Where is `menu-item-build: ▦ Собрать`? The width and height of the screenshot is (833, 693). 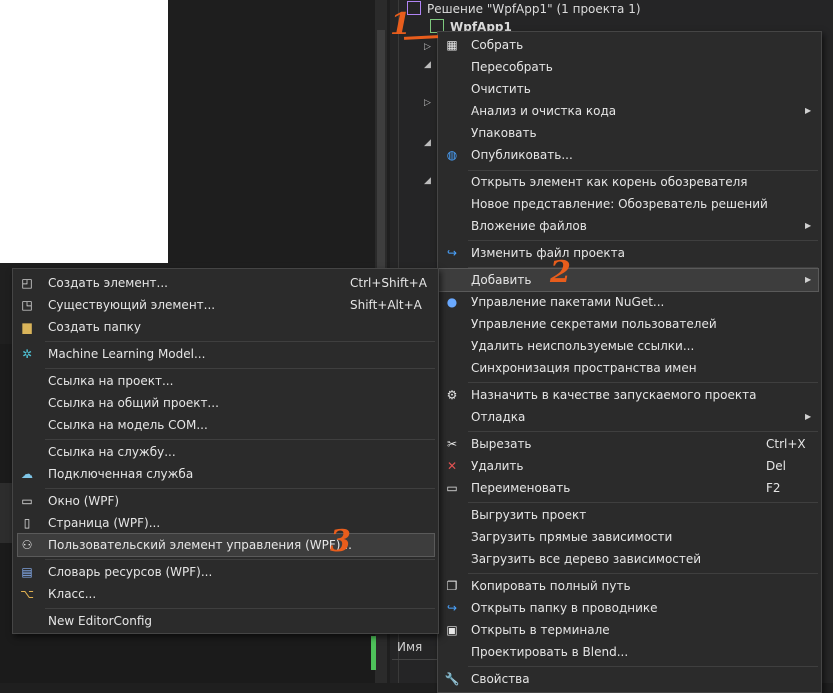
menu-item-build: ▦ Собрать is located at coordinates (629, 45).